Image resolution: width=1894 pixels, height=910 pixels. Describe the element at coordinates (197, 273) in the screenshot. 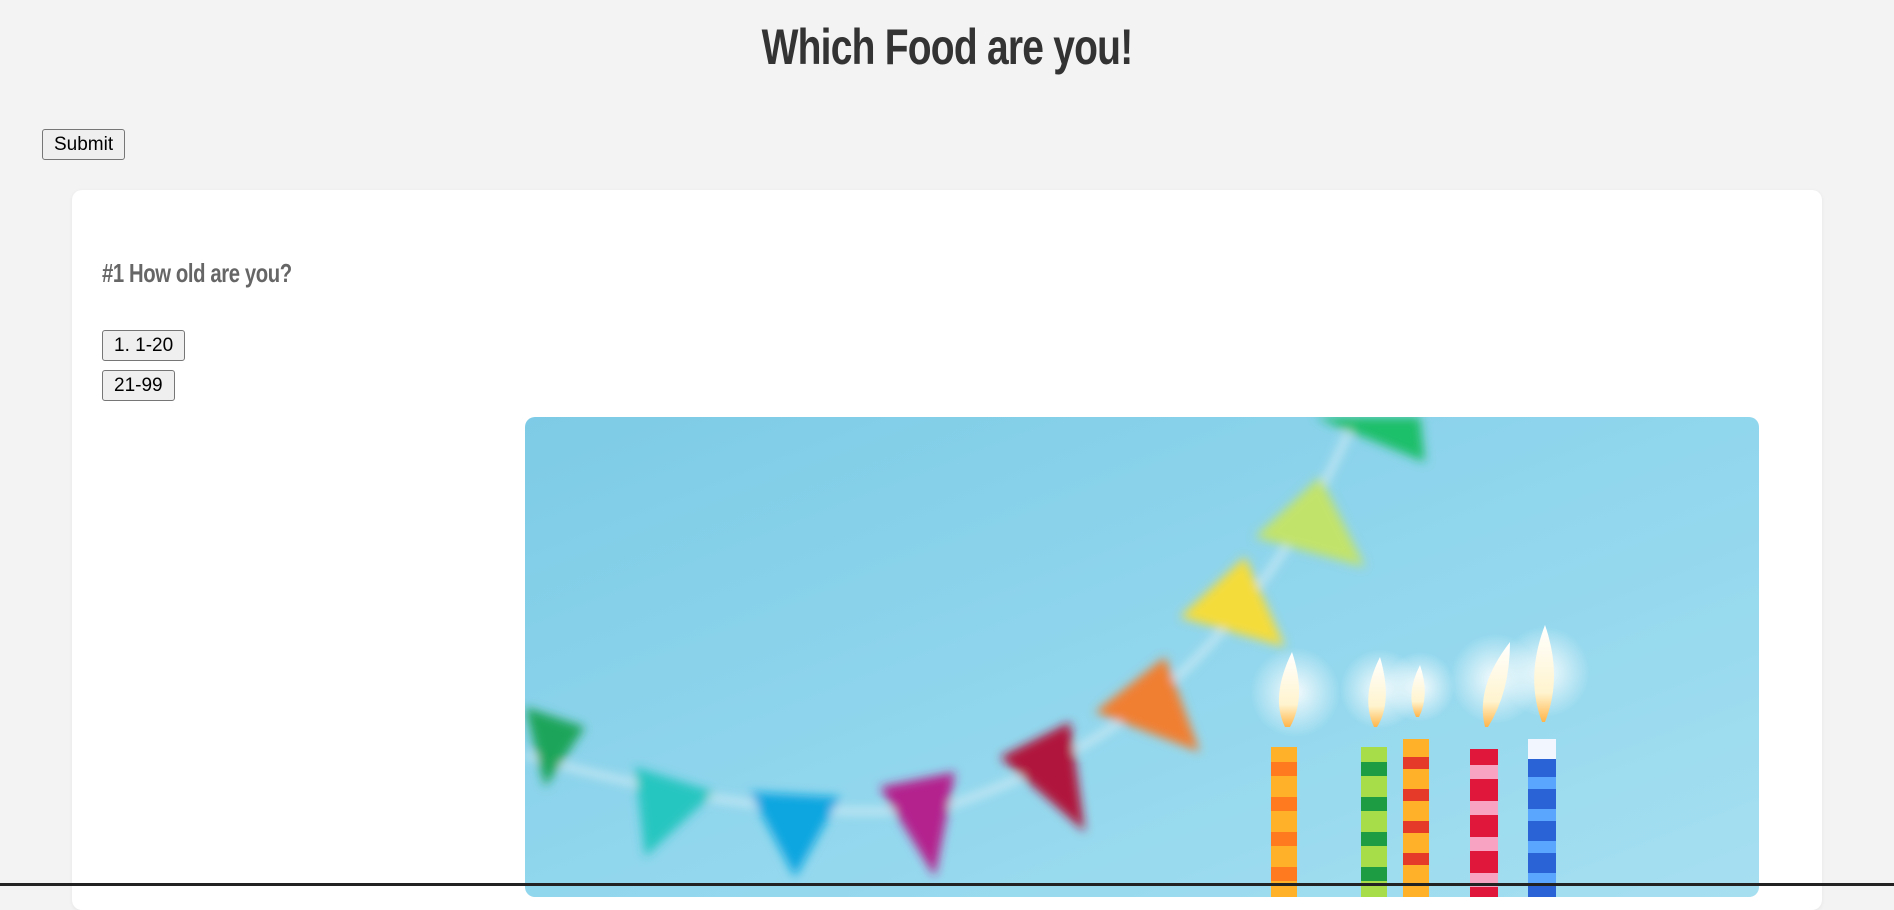

I see `question-title: #1 How old are you?` at that location.